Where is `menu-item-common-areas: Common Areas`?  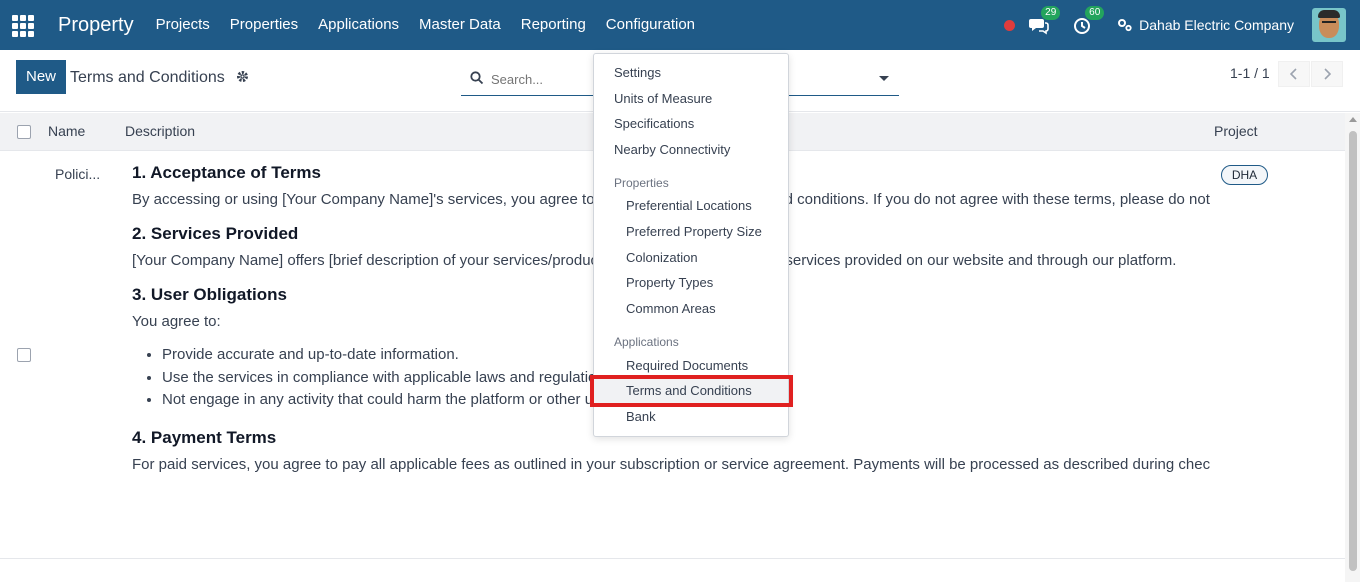 menu-item-common-areas: Common Areas is located at coordinates (691, 309).